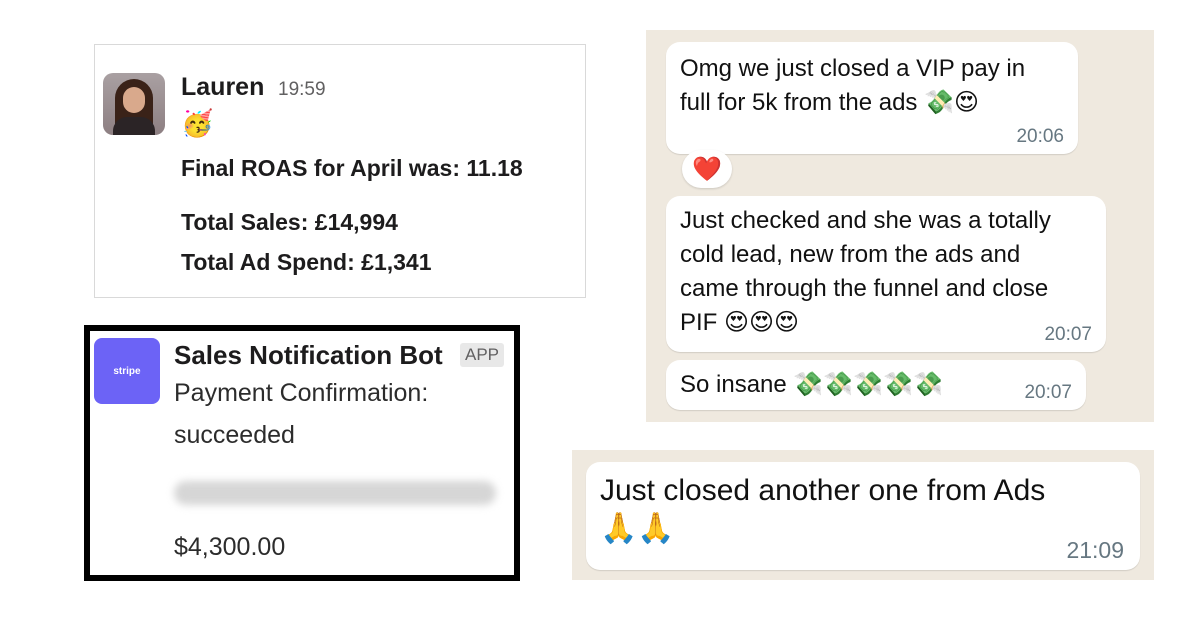  Describe the element at coordinates (301, 393) in the screenshot. I see `payment-confirmation-text: Payment Confirmation:` at that location.